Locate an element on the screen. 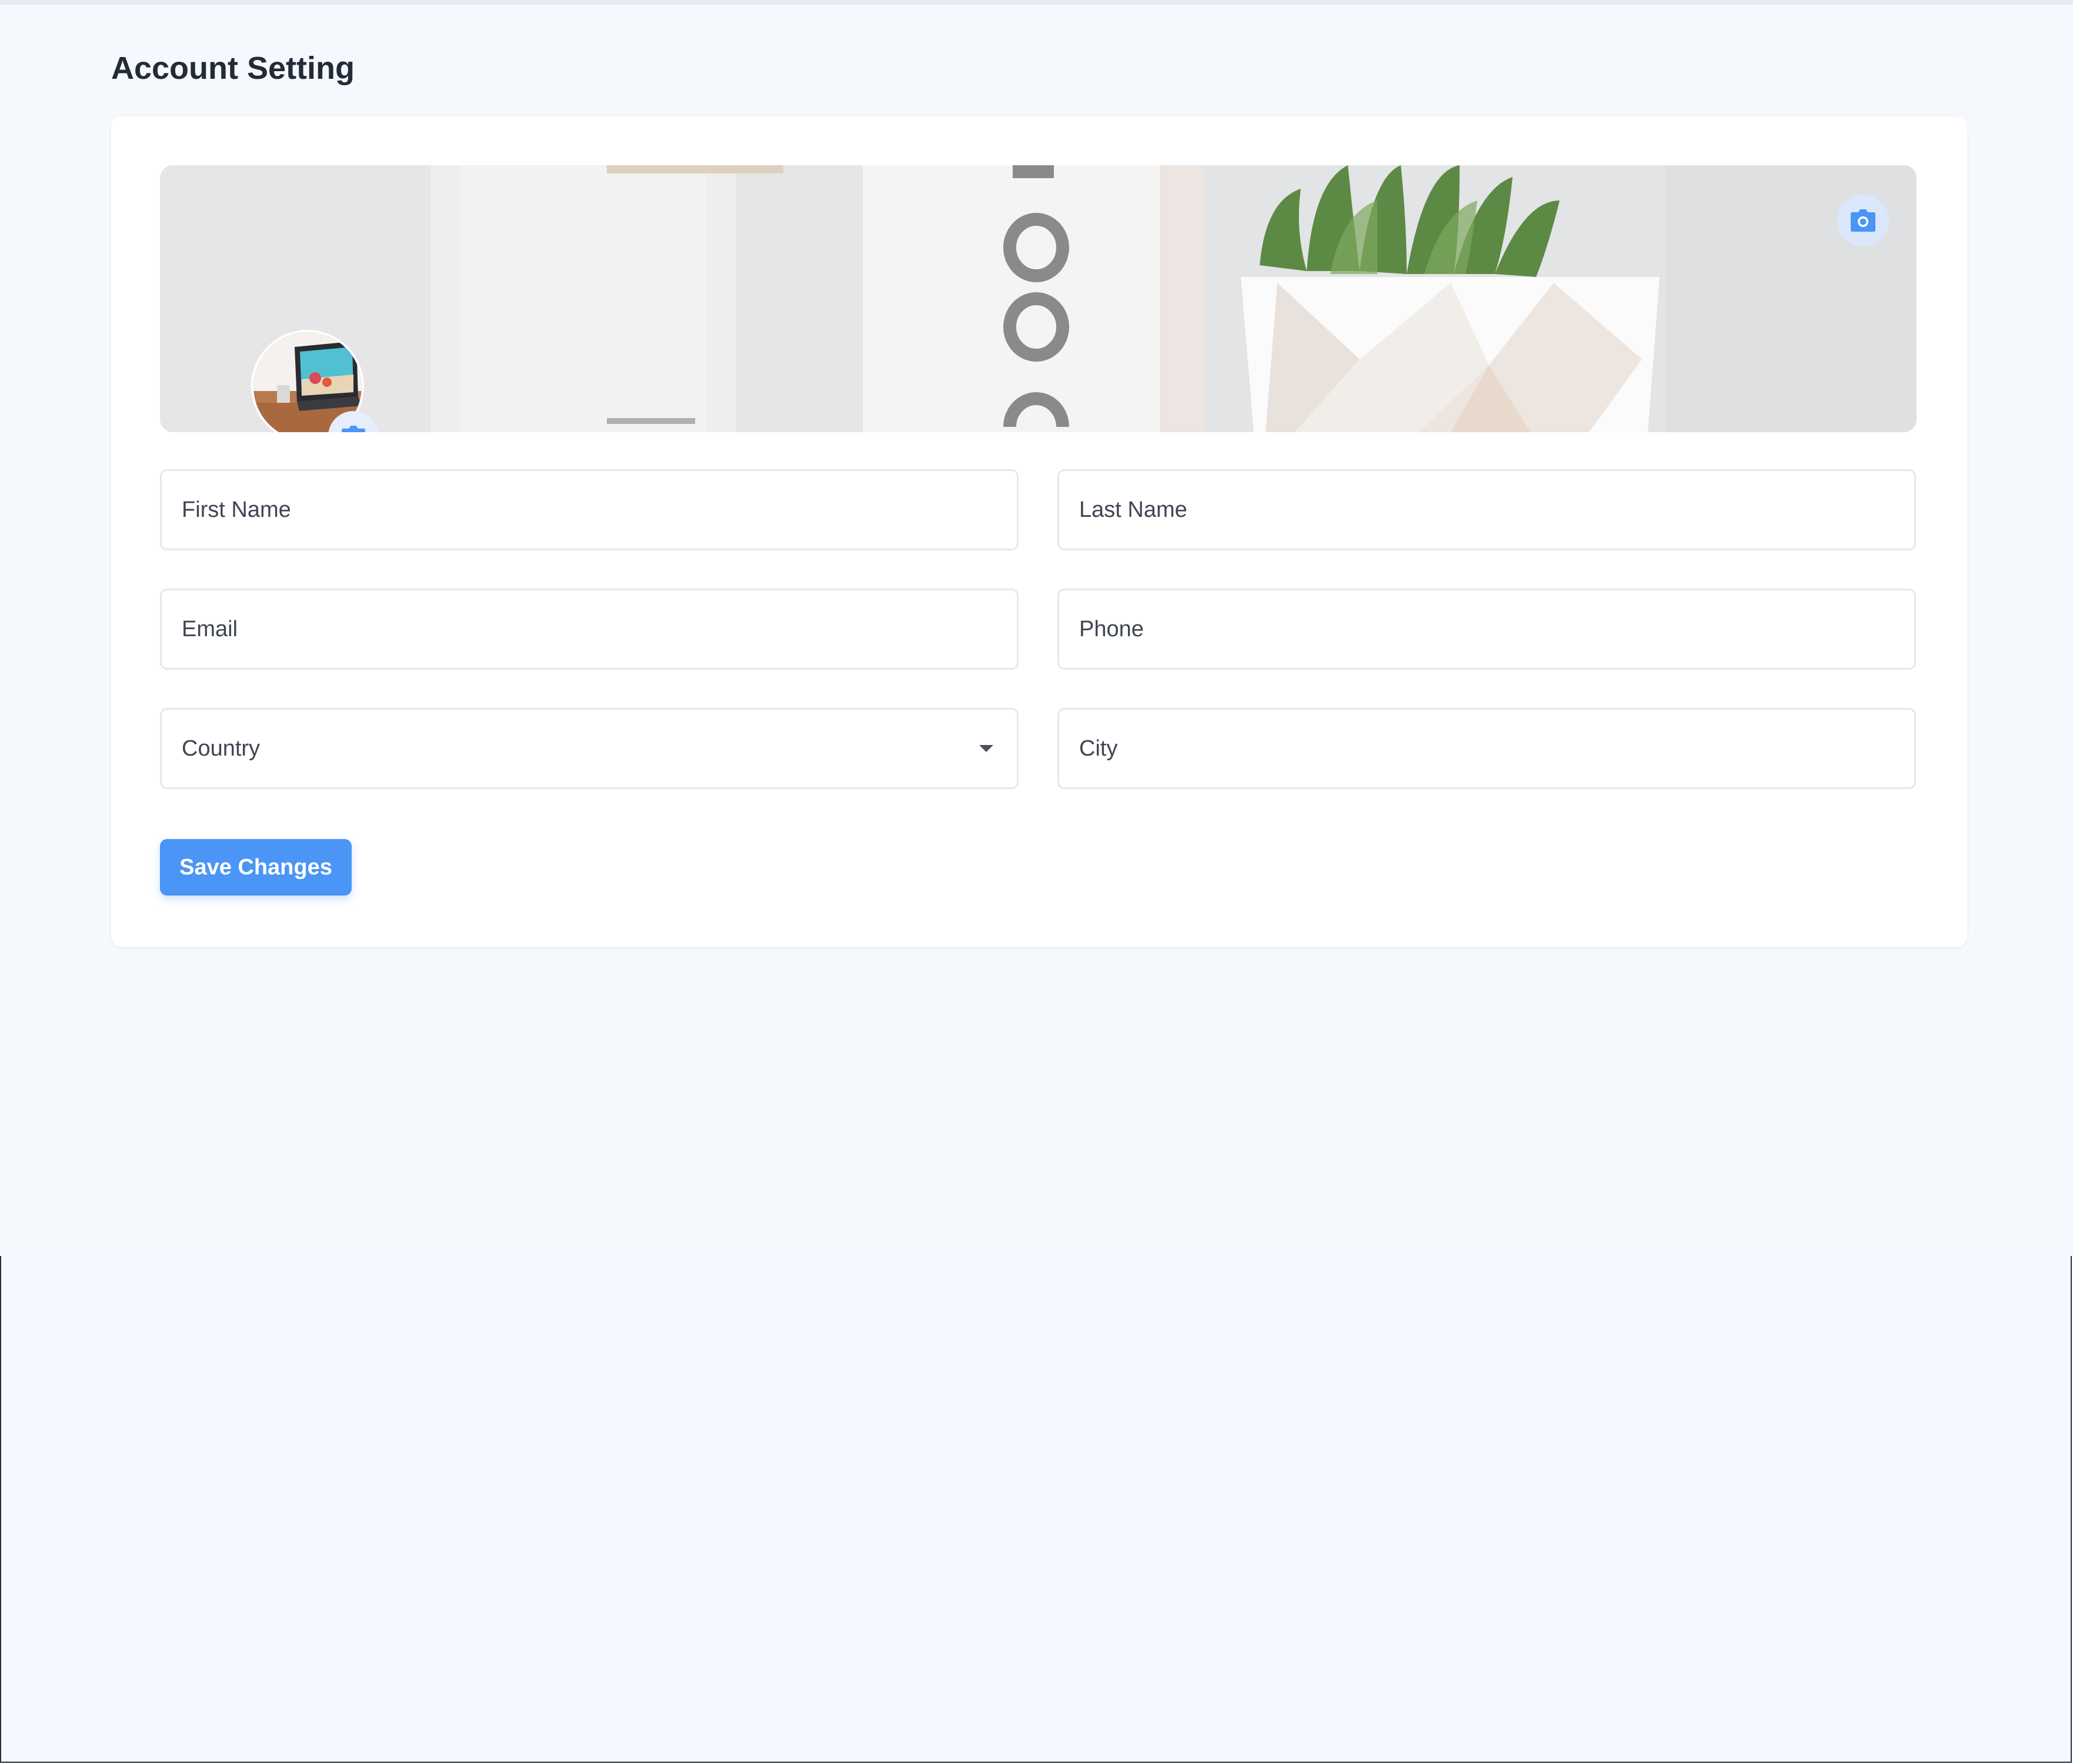  chevron-down-icon is located at coordinates (986, 748).